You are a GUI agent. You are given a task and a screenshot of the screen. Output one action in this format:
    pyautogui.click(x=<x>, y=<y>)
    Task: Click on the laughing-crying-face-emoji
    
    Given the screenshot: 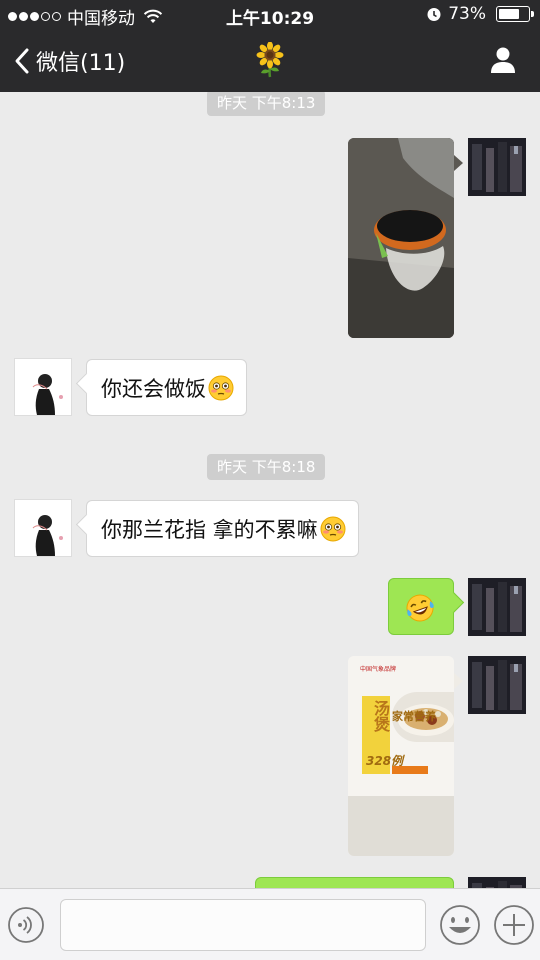 What is the action you would take?
    pyautogui.click(x=420, y=608)
    